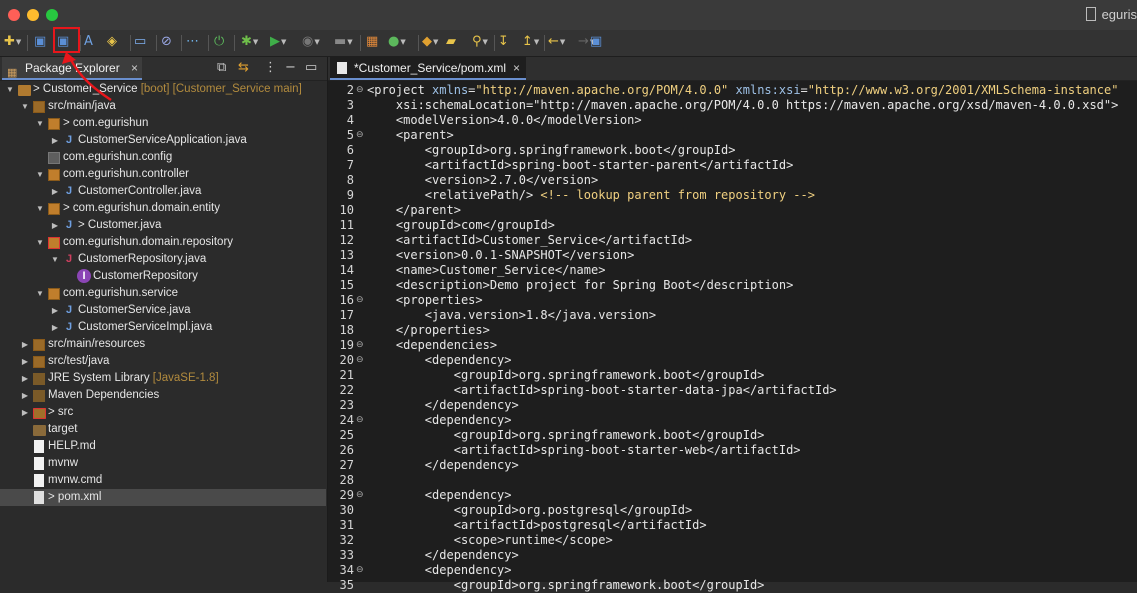 The width and height of the screenshot is (1137, 593). I want to click on tree-item: ▼ com.egurishun.service, so click(163, 293).